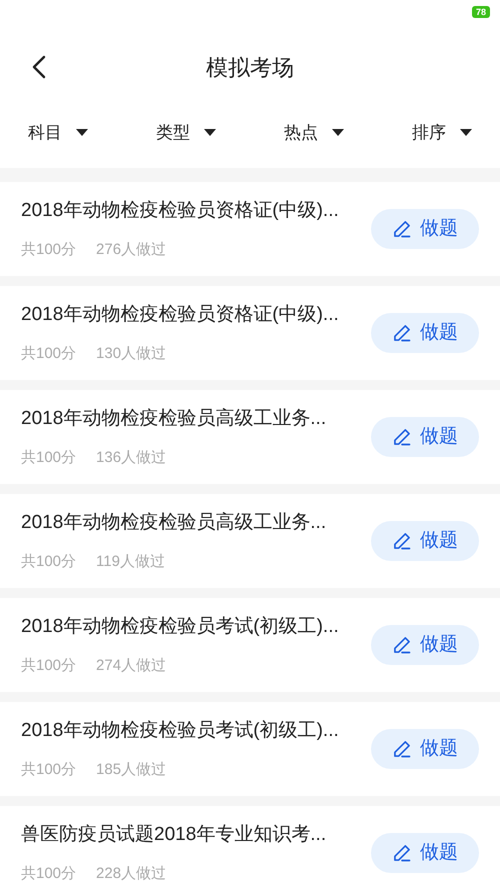 Image resolution: width=500 pixels, height=888 pixels. Describe the element at coordinates (131, 250) in the screenshot. I see `attempt-count: 276人做过` at that location.